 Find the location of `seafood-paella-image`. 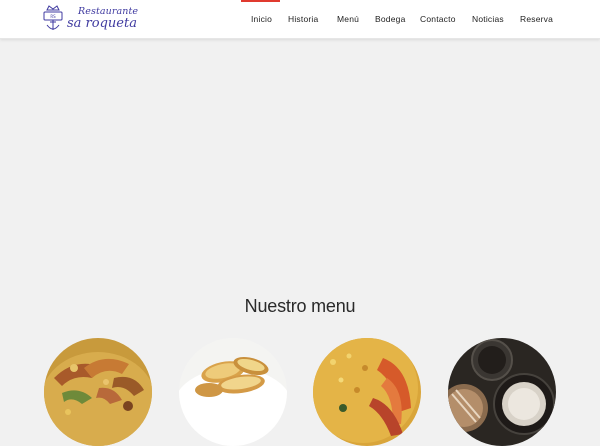

seafood-paella-image is located at coordinates (367, 392).